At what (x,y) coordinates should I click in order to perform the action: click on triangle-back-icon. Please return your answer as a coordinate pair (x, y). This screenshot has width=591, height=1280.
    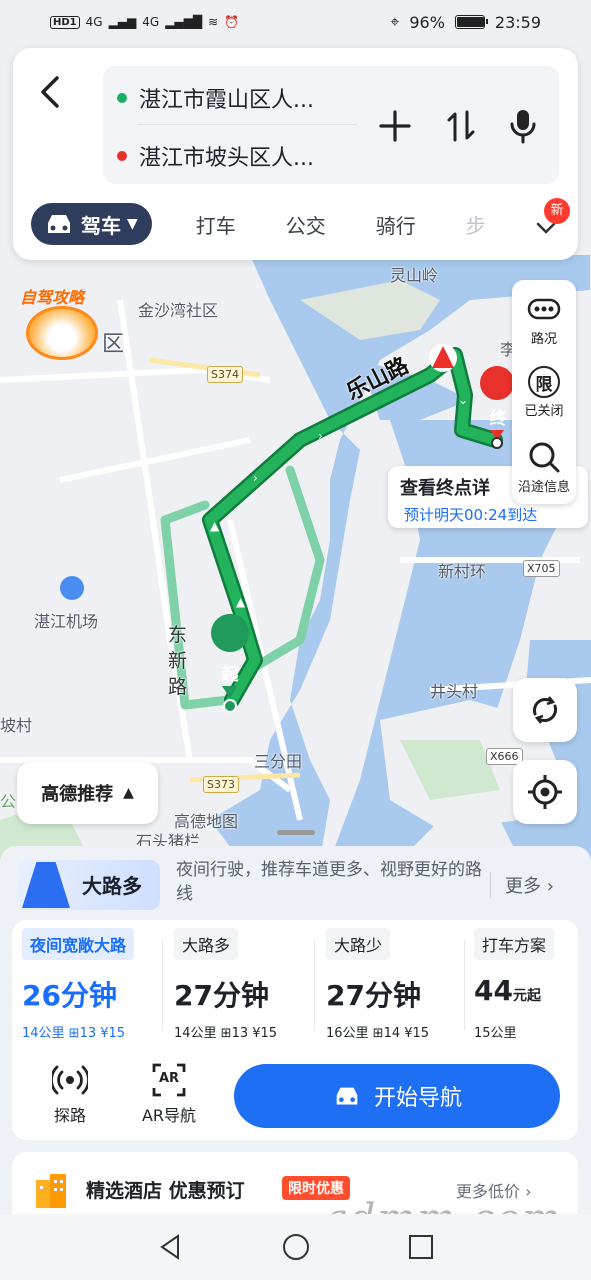
    Looking at the image, I should click on (169, 1247).